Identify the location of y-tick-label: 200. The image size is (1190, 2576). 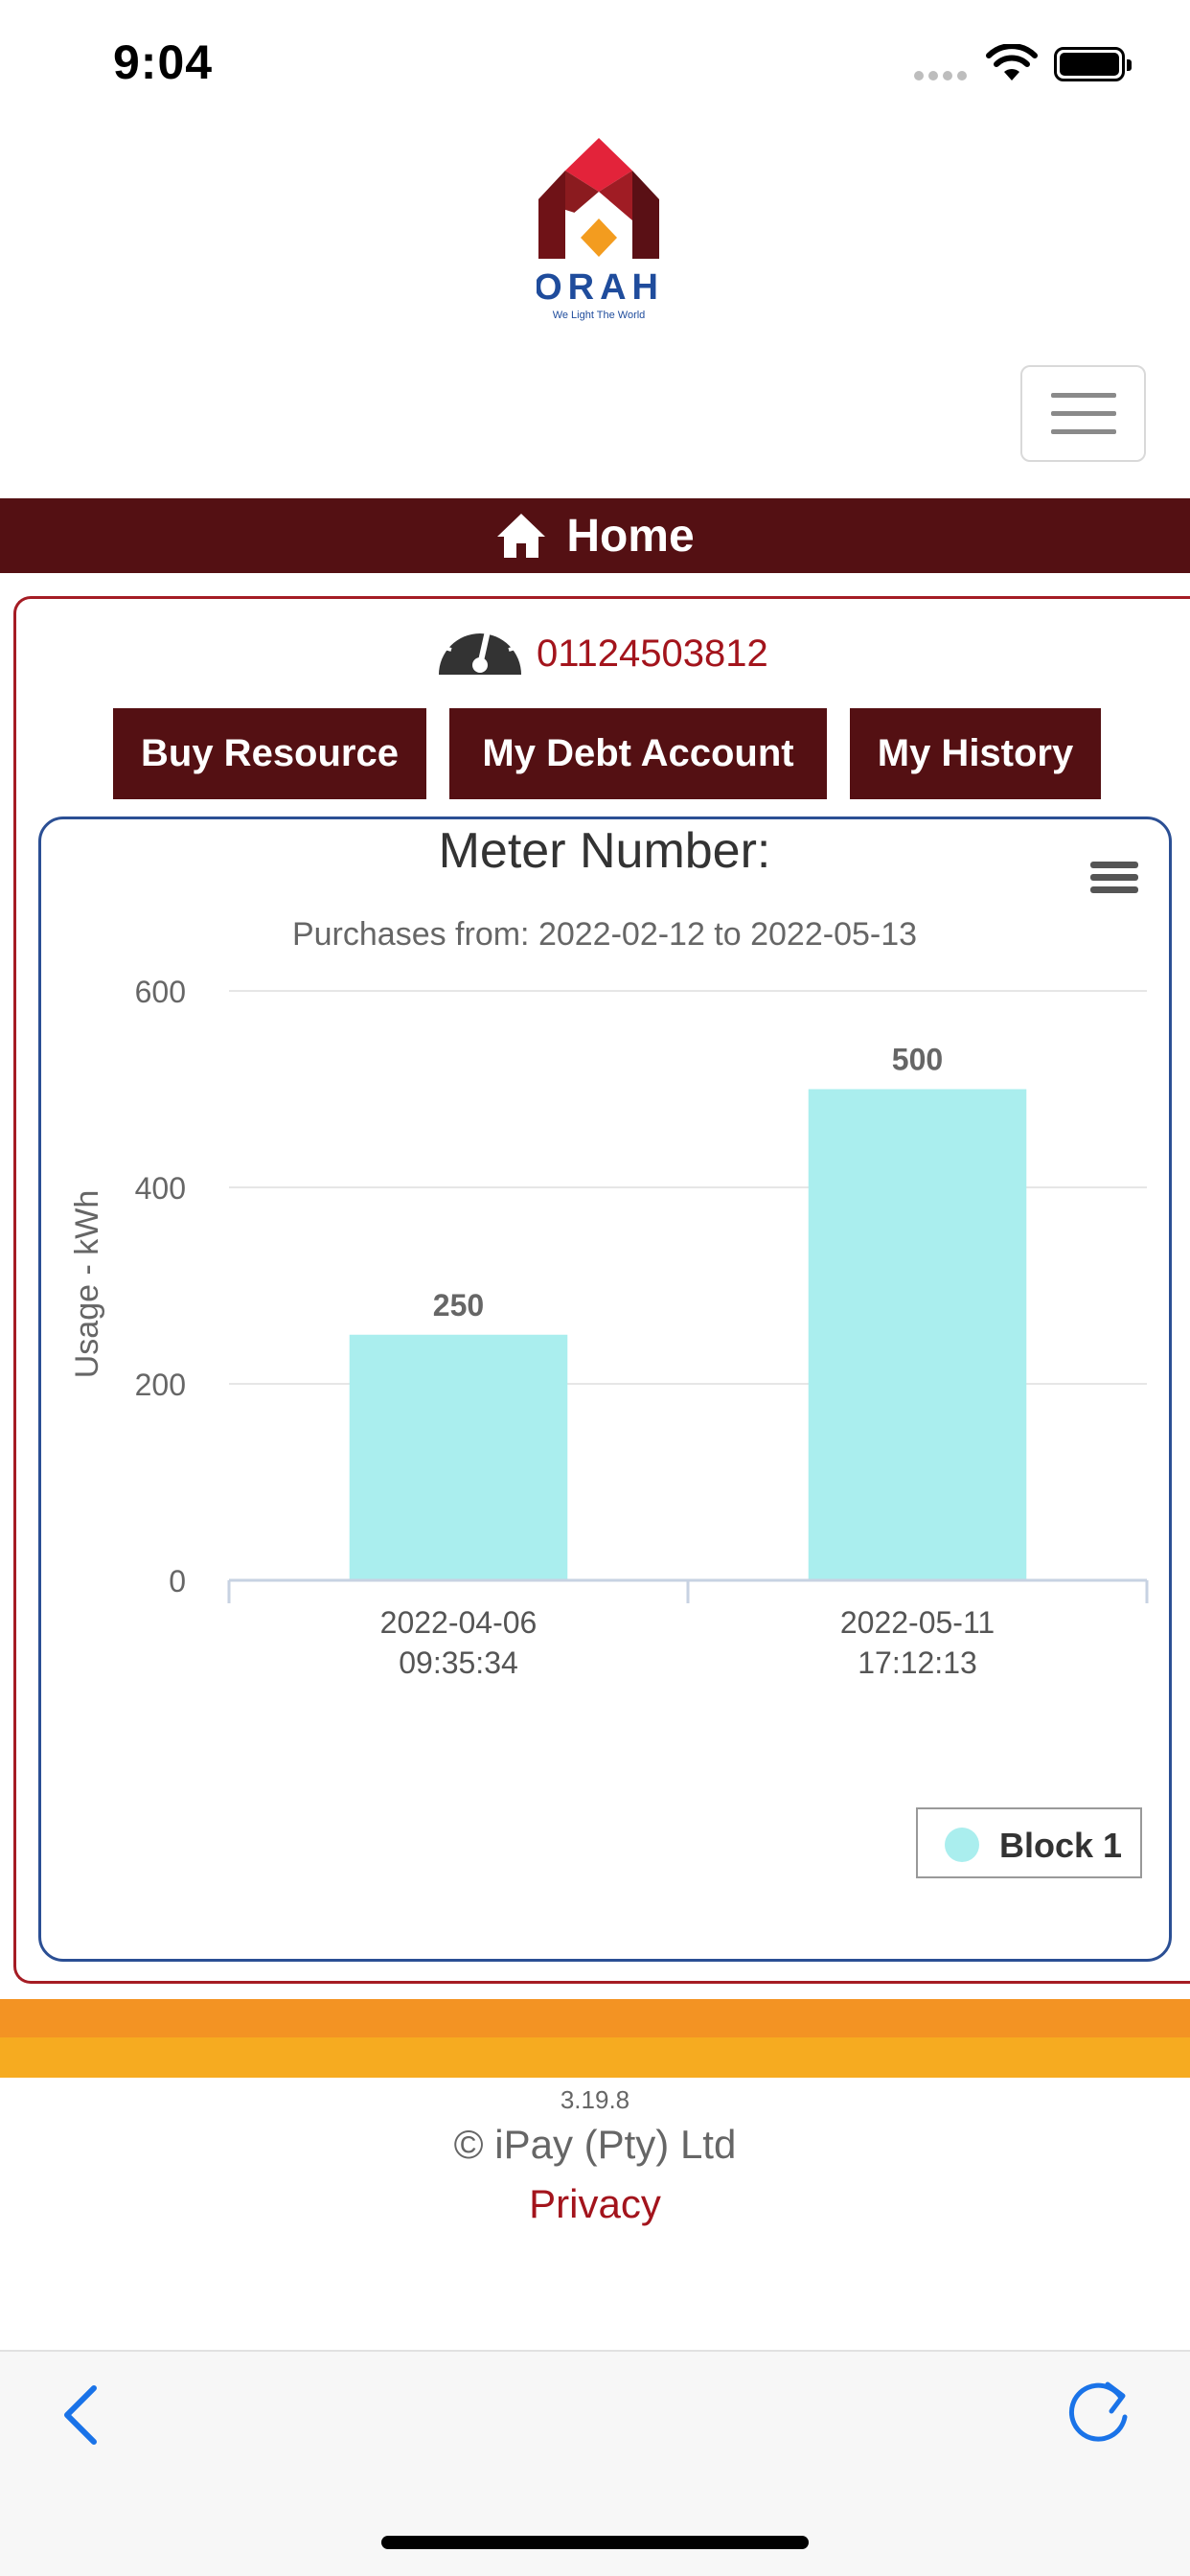
(160, 1385).